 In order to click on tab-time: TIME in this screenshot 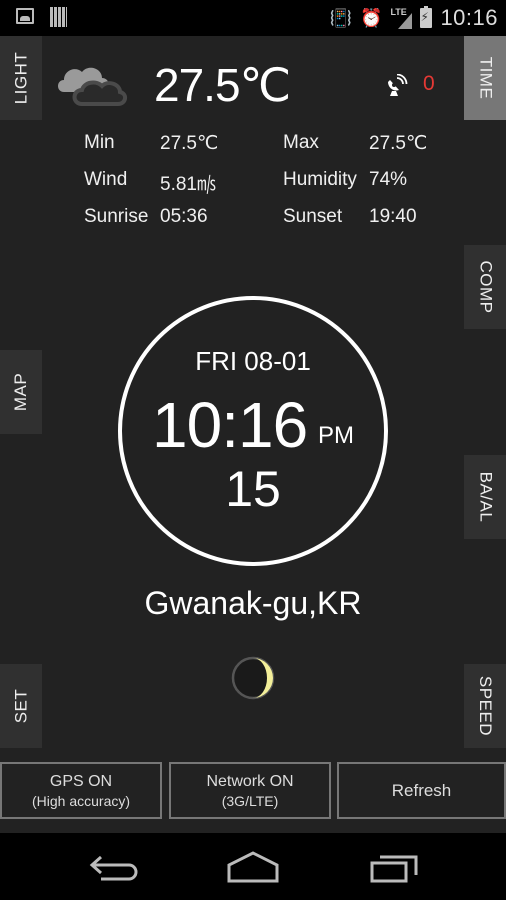, I will do `click(485, 78)`.